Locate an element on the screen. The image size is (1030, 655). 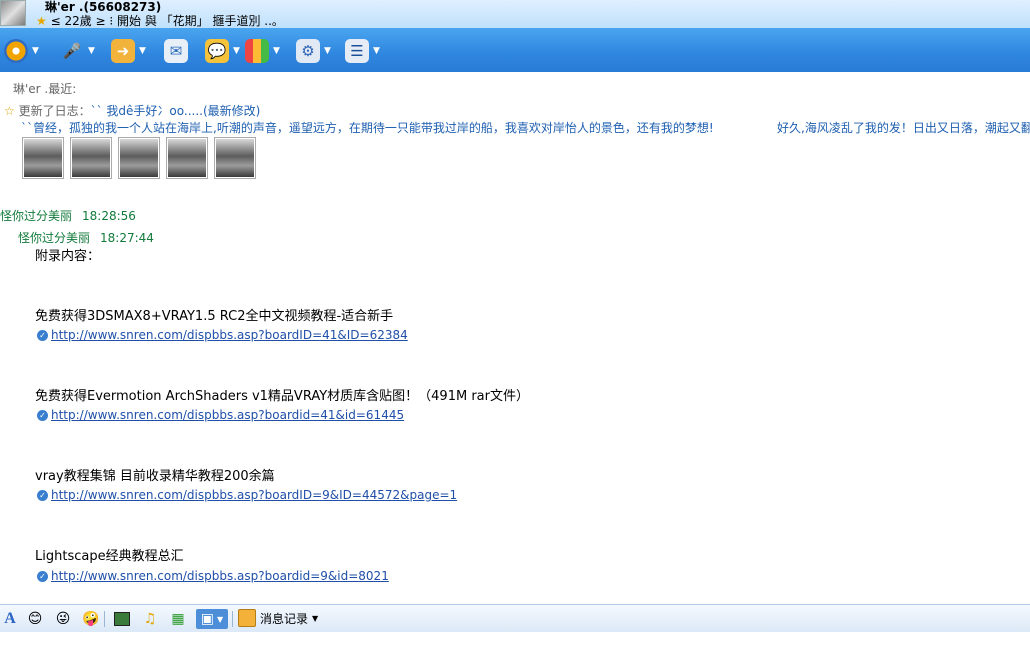
appendix-heading: 附录内容： is located at coordinates (68, 256).